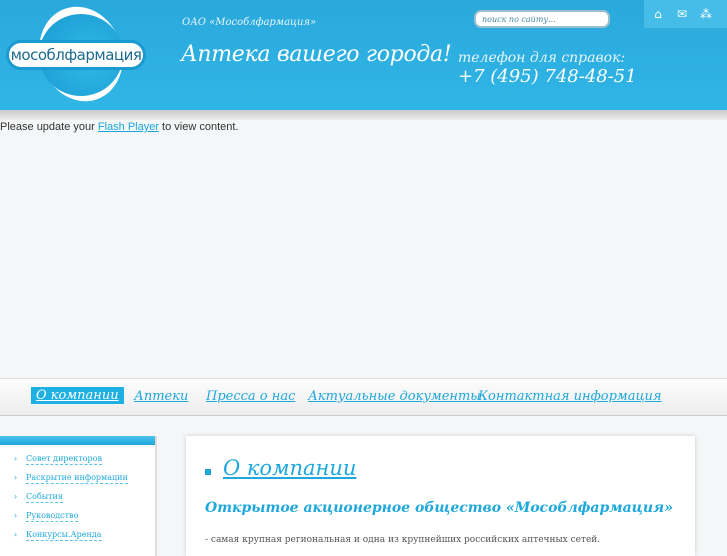 Image resolution: width=727 pixels, height=556 pixels. Describe the element at coordinates (542, 58) in the screenshot. I see `phone-label: телефон для справок:` at that location.